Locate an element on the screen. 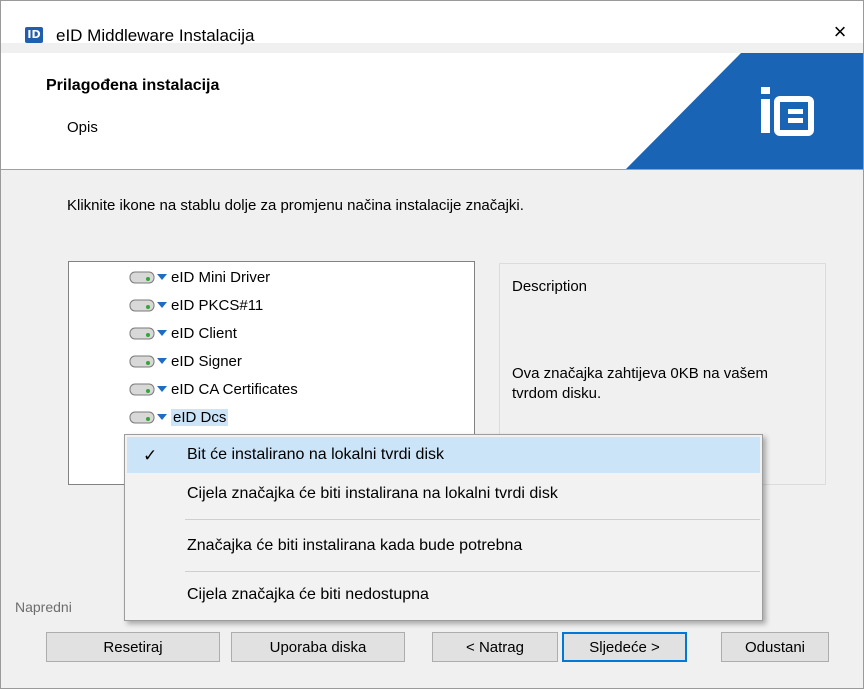 Image resolution: width=864 pixels, height=689 pixels. reset-button: Resetiraj is located at coordinates (133, 647).